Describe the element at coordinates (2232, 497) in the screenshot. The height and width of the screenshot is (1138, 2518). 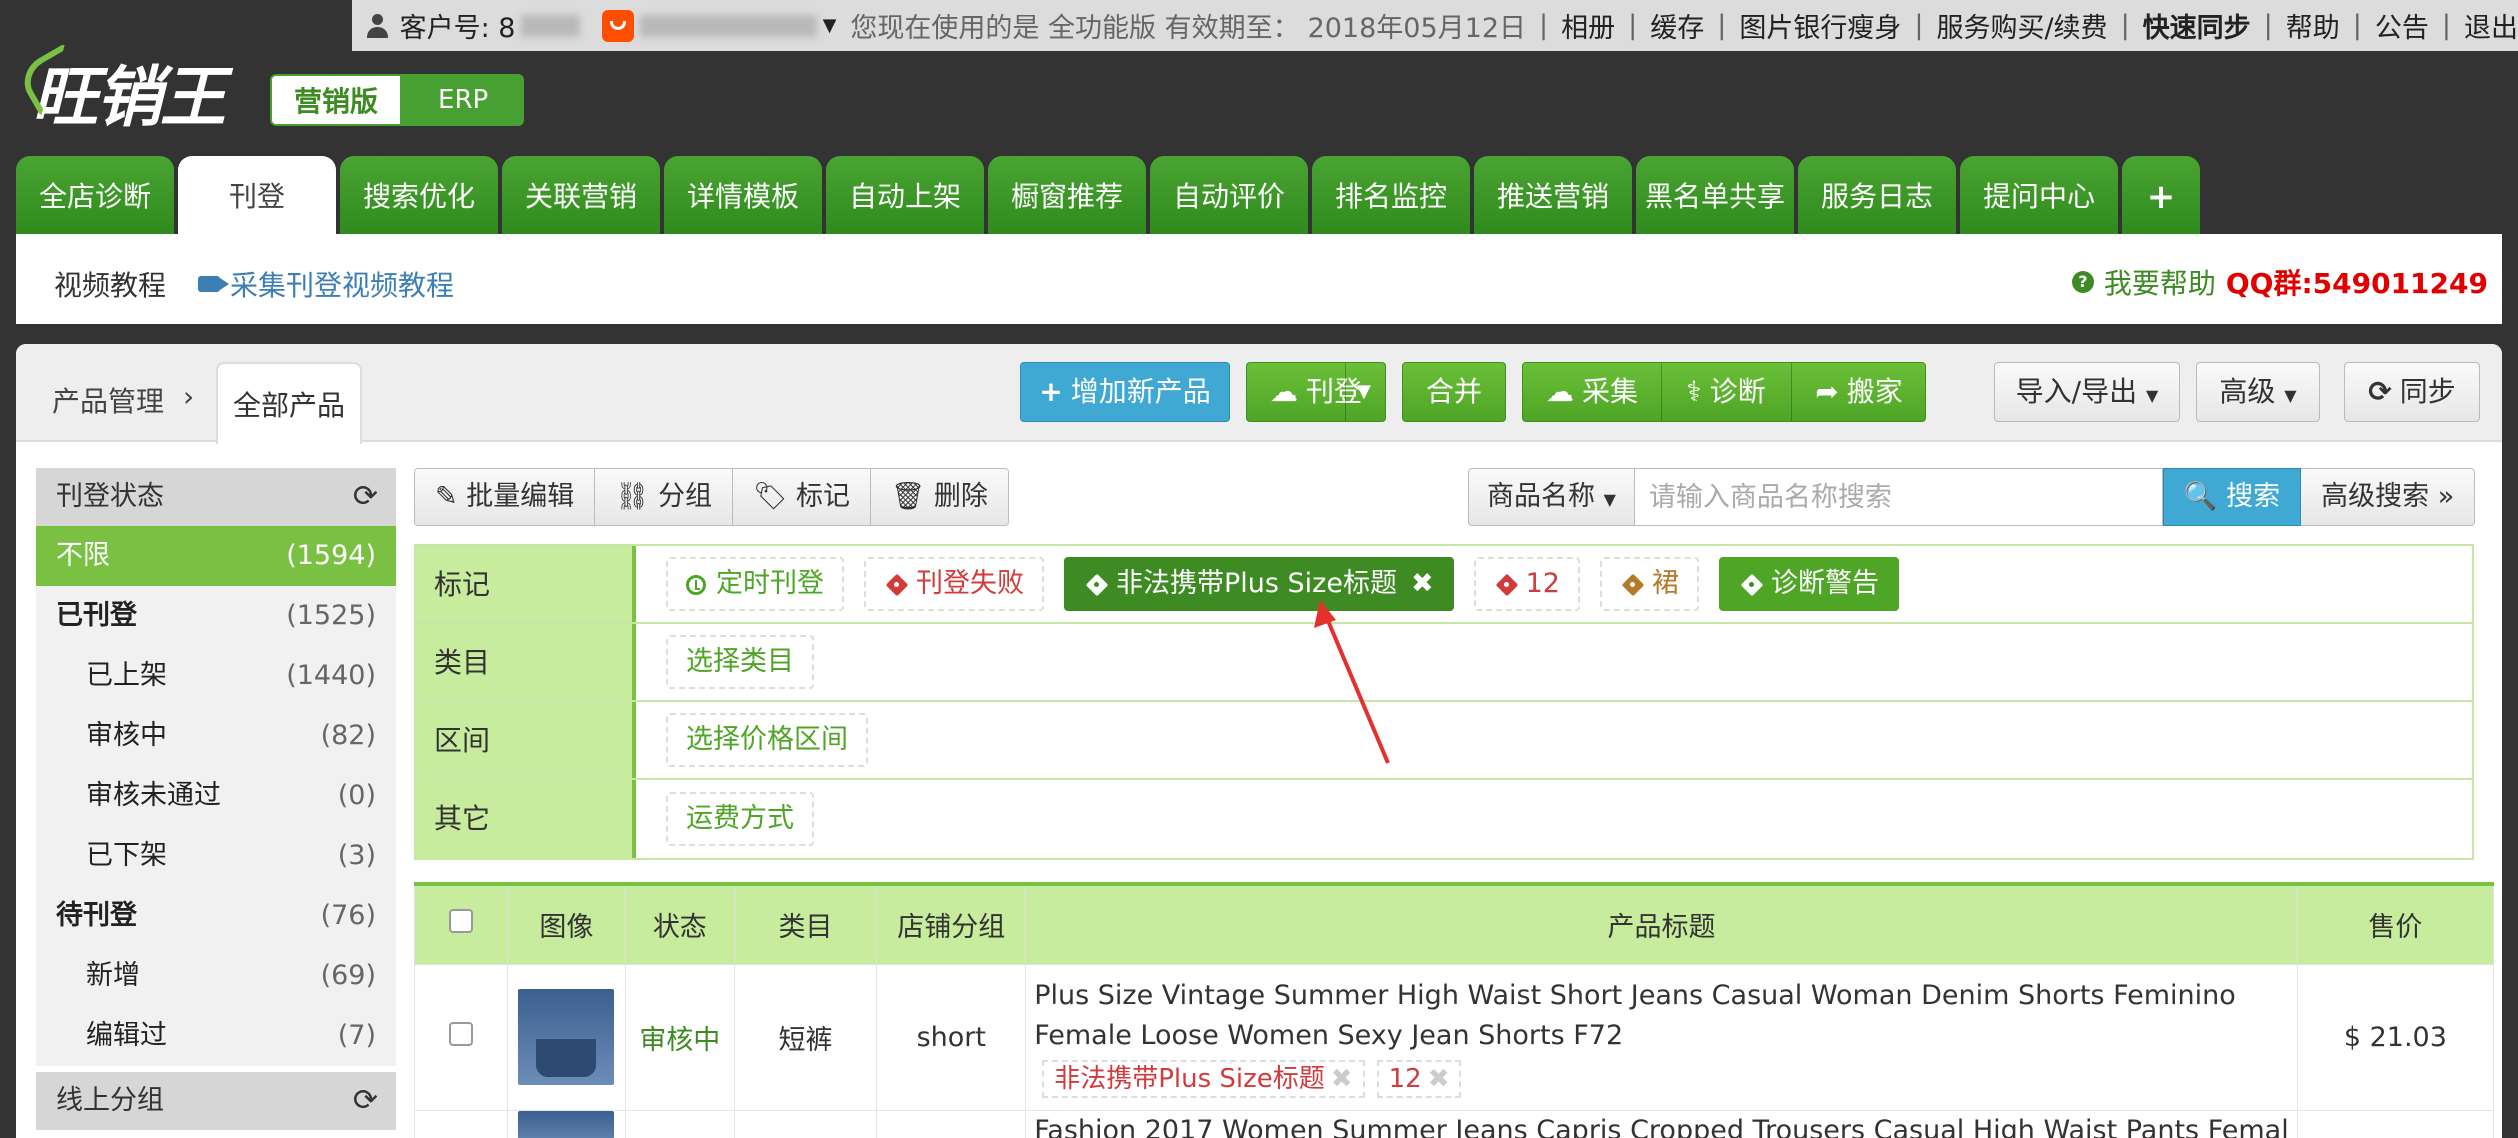
I see `search-button: 🔍 搜索` at that location.